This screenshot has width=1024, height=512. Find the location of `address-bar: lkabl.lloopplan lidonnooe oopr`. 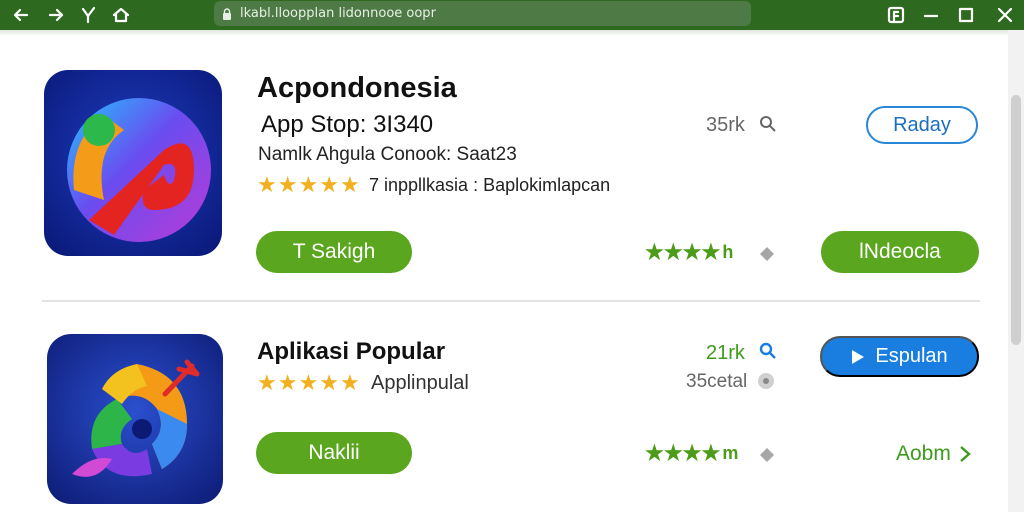

address-bar: lkabl.lloopplan lidonnooe oopr is located at coordinates (482, 13).